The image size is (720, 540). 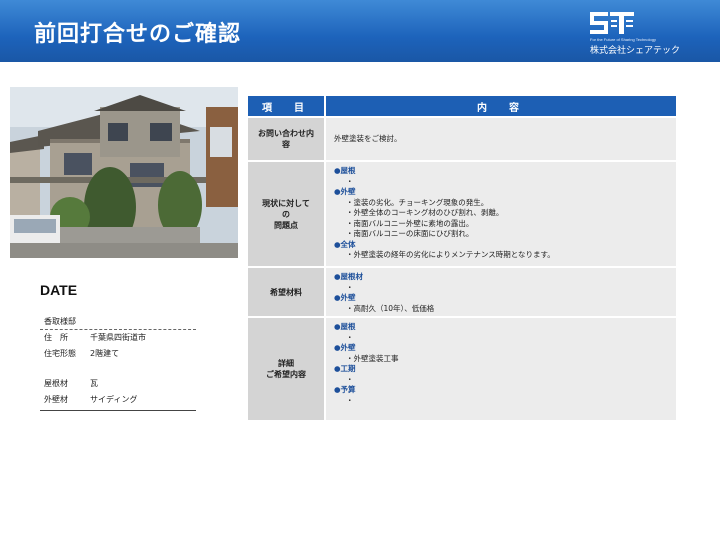 I want to click on st-logo-icon, so click(x=612, y=23).